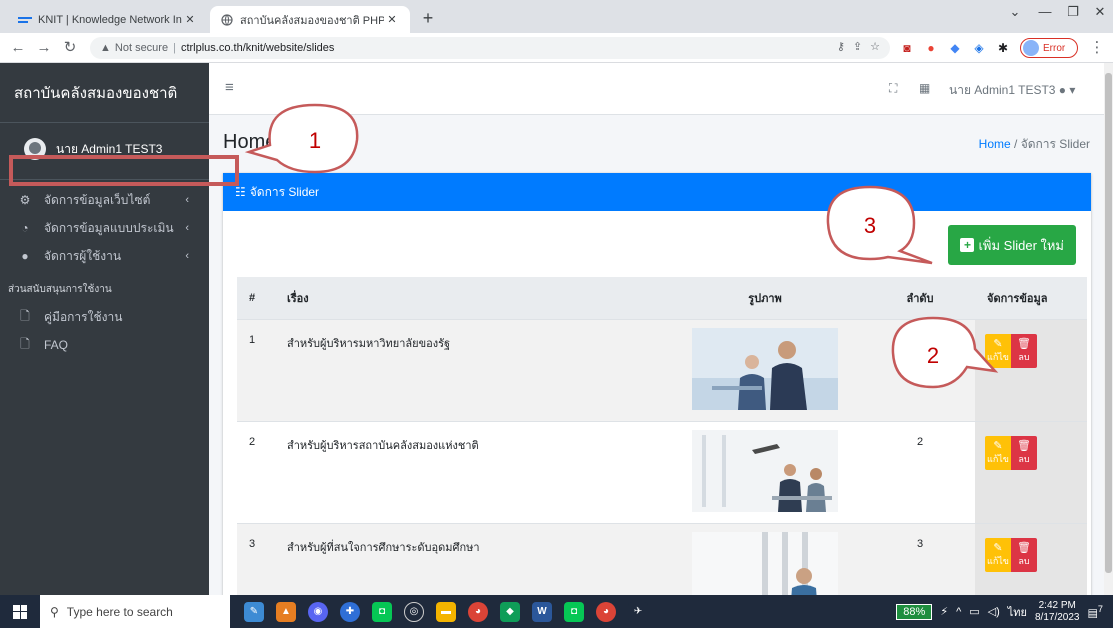 The image size is (1113, 628). I want to click on plus-icon: +, so click(967, 245).